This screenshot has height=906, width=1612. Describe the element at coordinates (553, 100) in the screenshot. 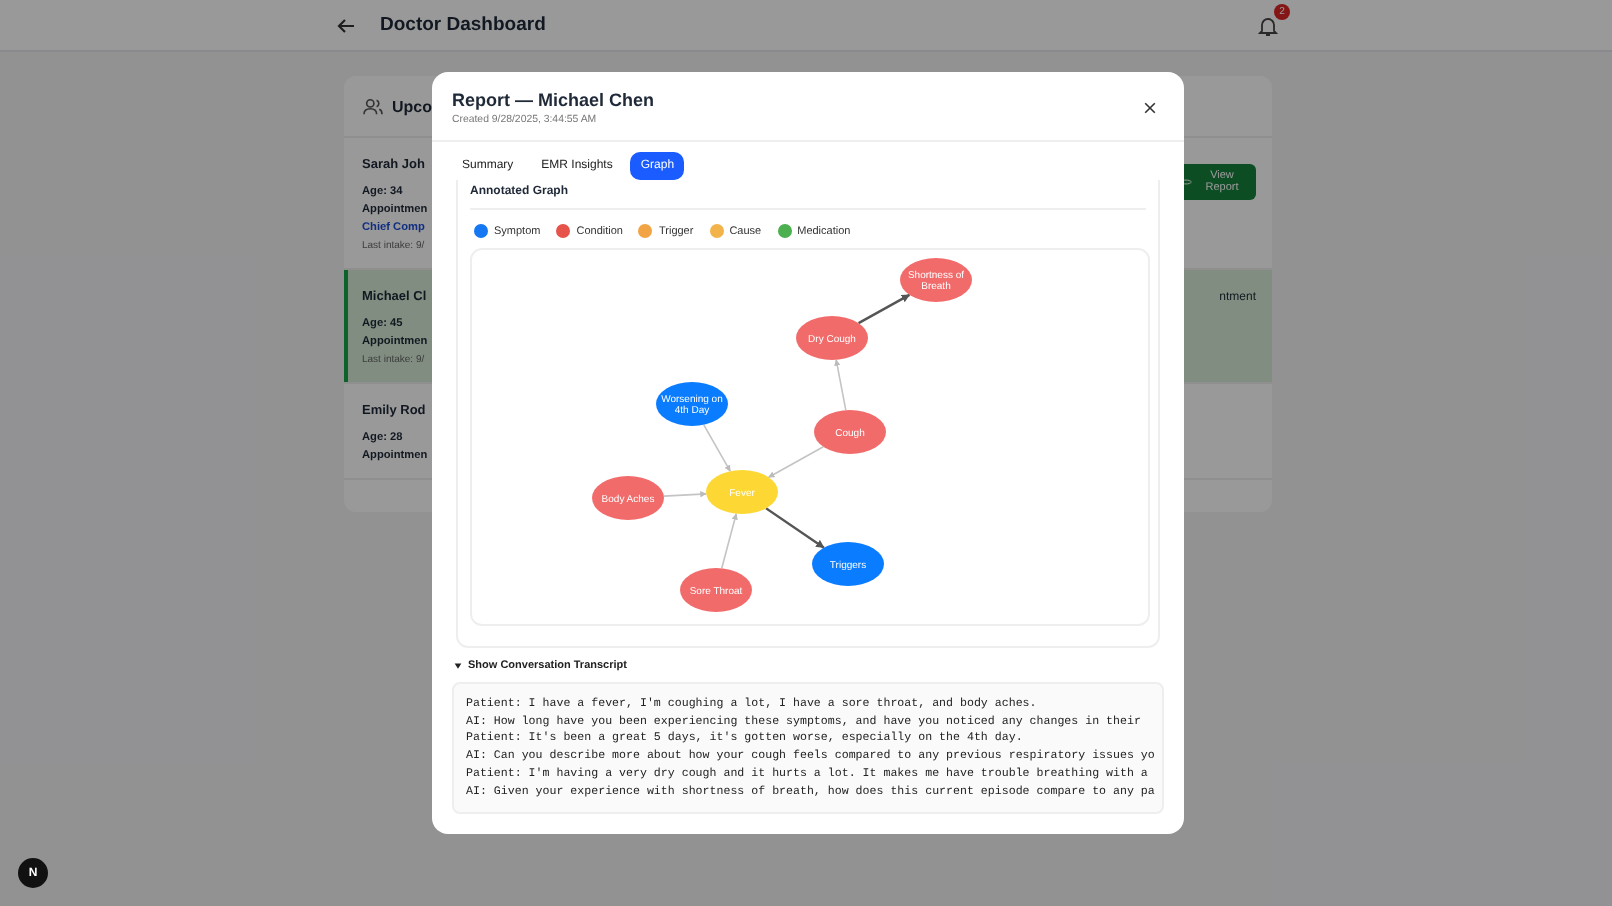

I see `dialog-title: Report — Michael Chen` at that location.